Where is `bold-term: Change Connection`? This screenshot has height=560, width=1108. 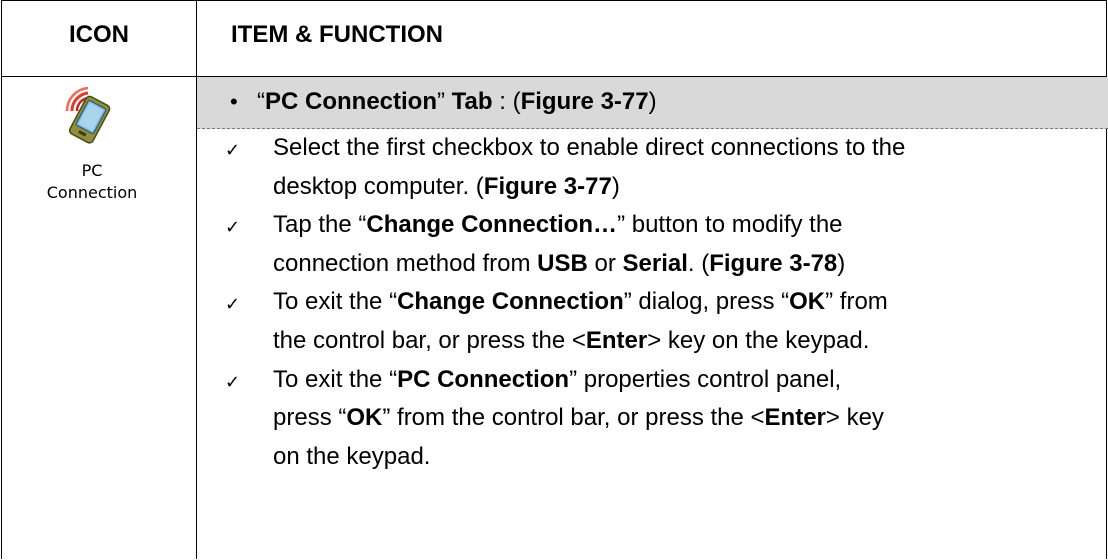
bold-term: Change Connection is located at coordinates (510, 302).